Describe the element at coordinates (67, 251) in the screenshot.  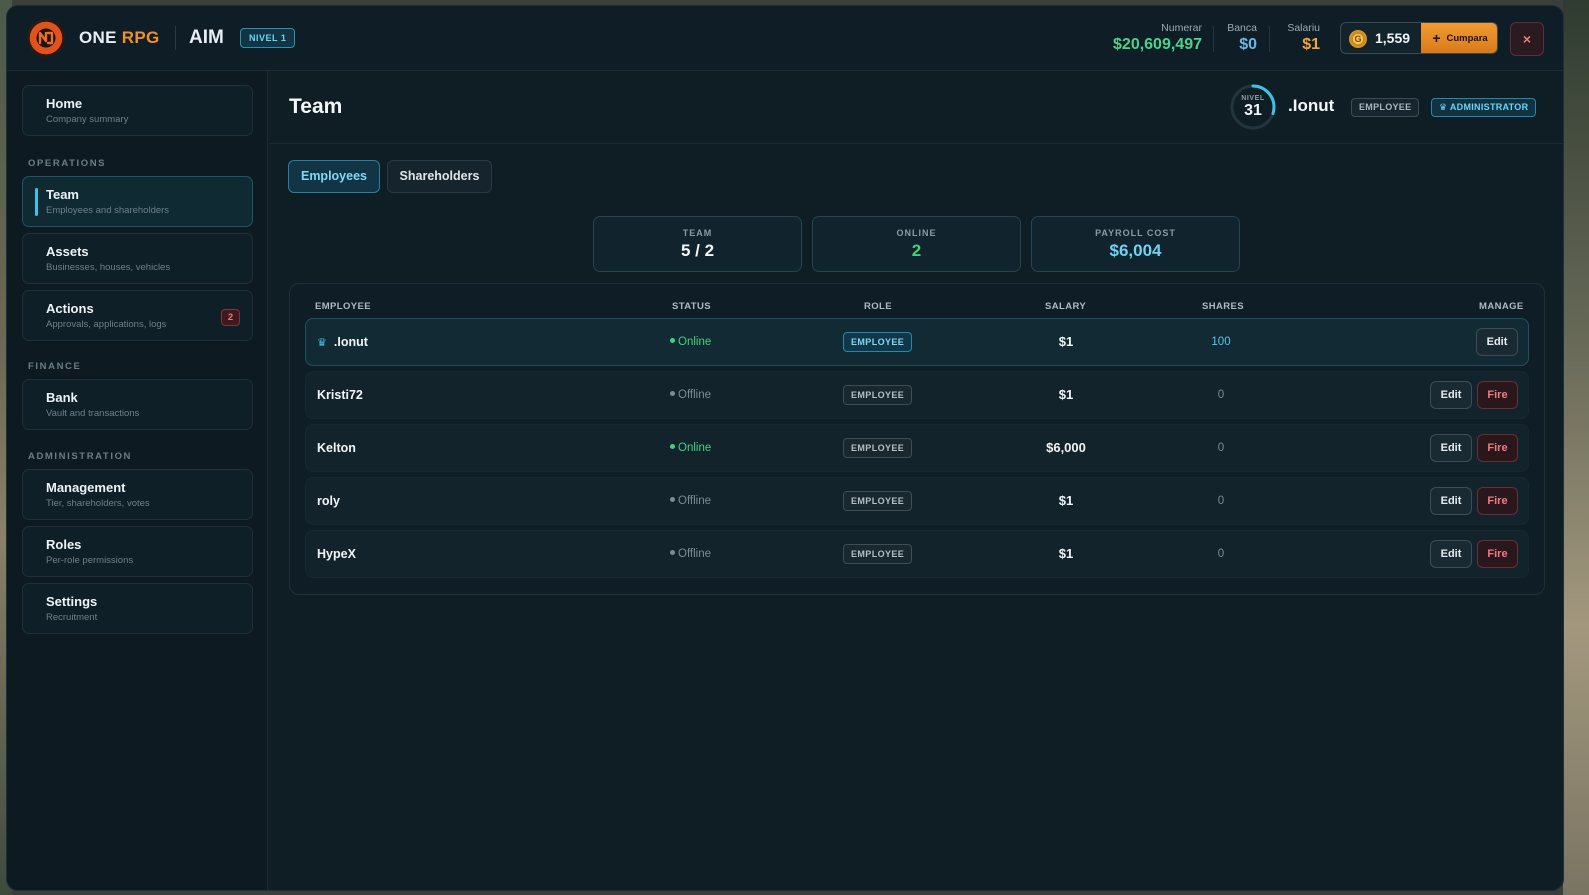
I see `sidebar-item-title: Assets` at that location.